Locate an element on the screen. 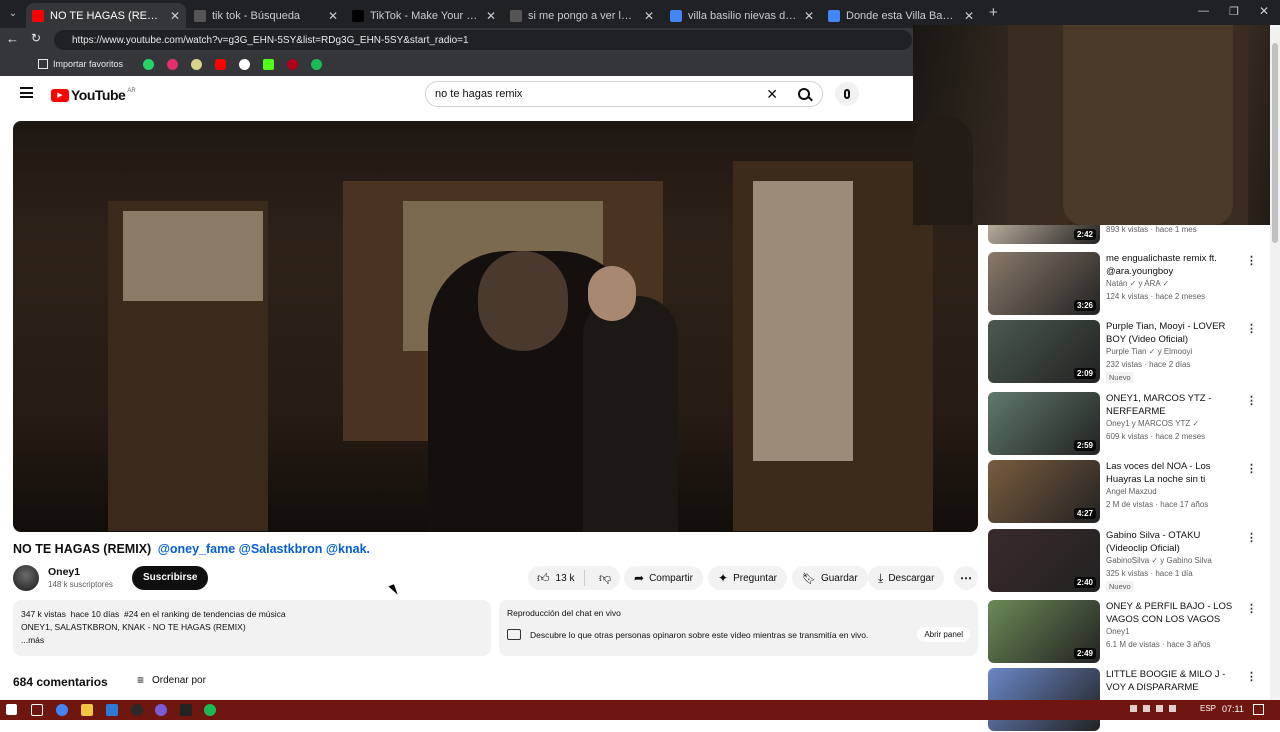  search-box: no te hagas remix ✕ is located at coordinates (624, 94).